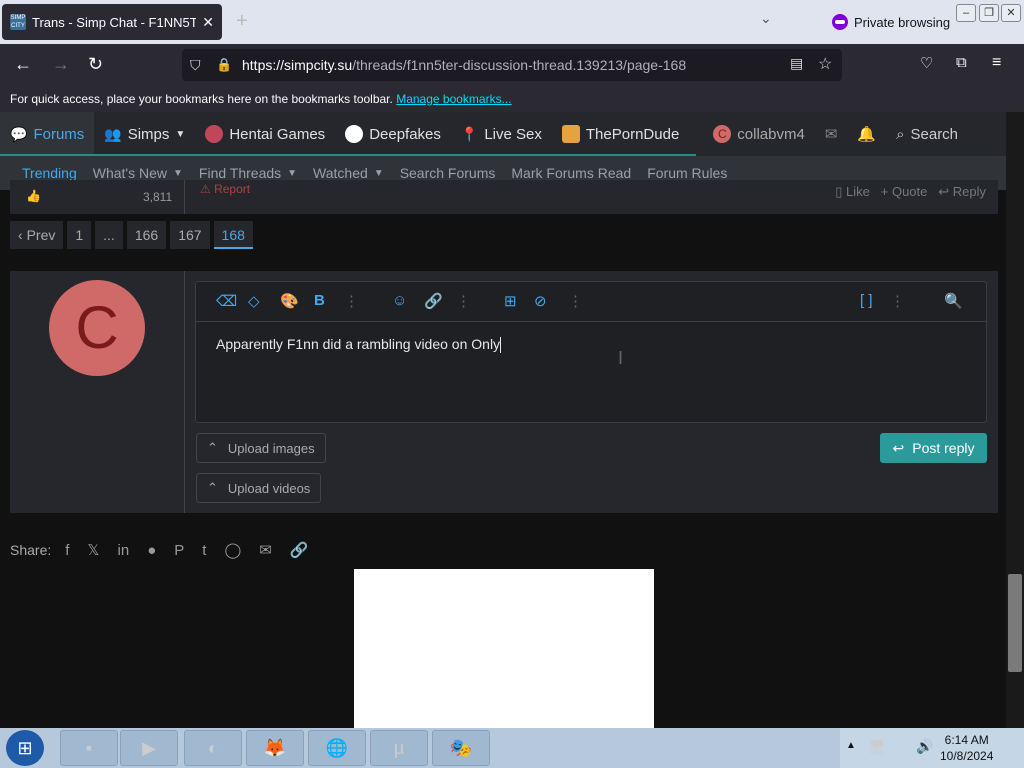  What do you see at coordinates (570, 134) in the screenshot?
I see `theporndude-icon` at bounding box center [570, 134].